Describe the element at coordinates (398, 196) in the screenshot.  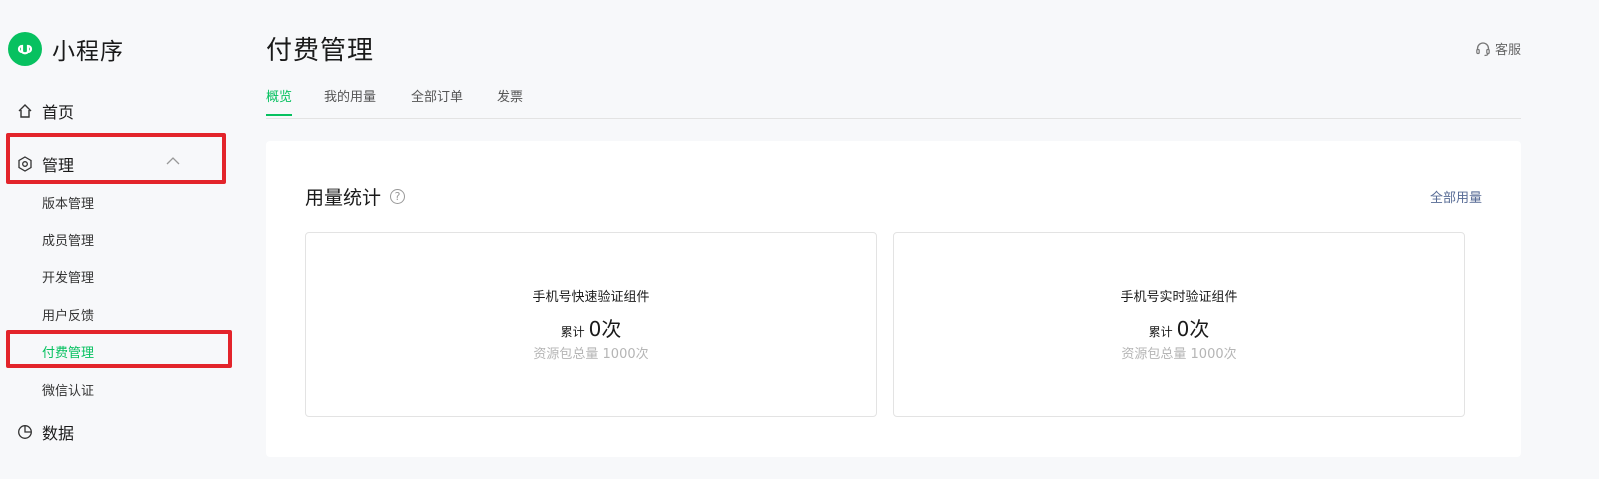
I see `help-icon: ?` at that location.